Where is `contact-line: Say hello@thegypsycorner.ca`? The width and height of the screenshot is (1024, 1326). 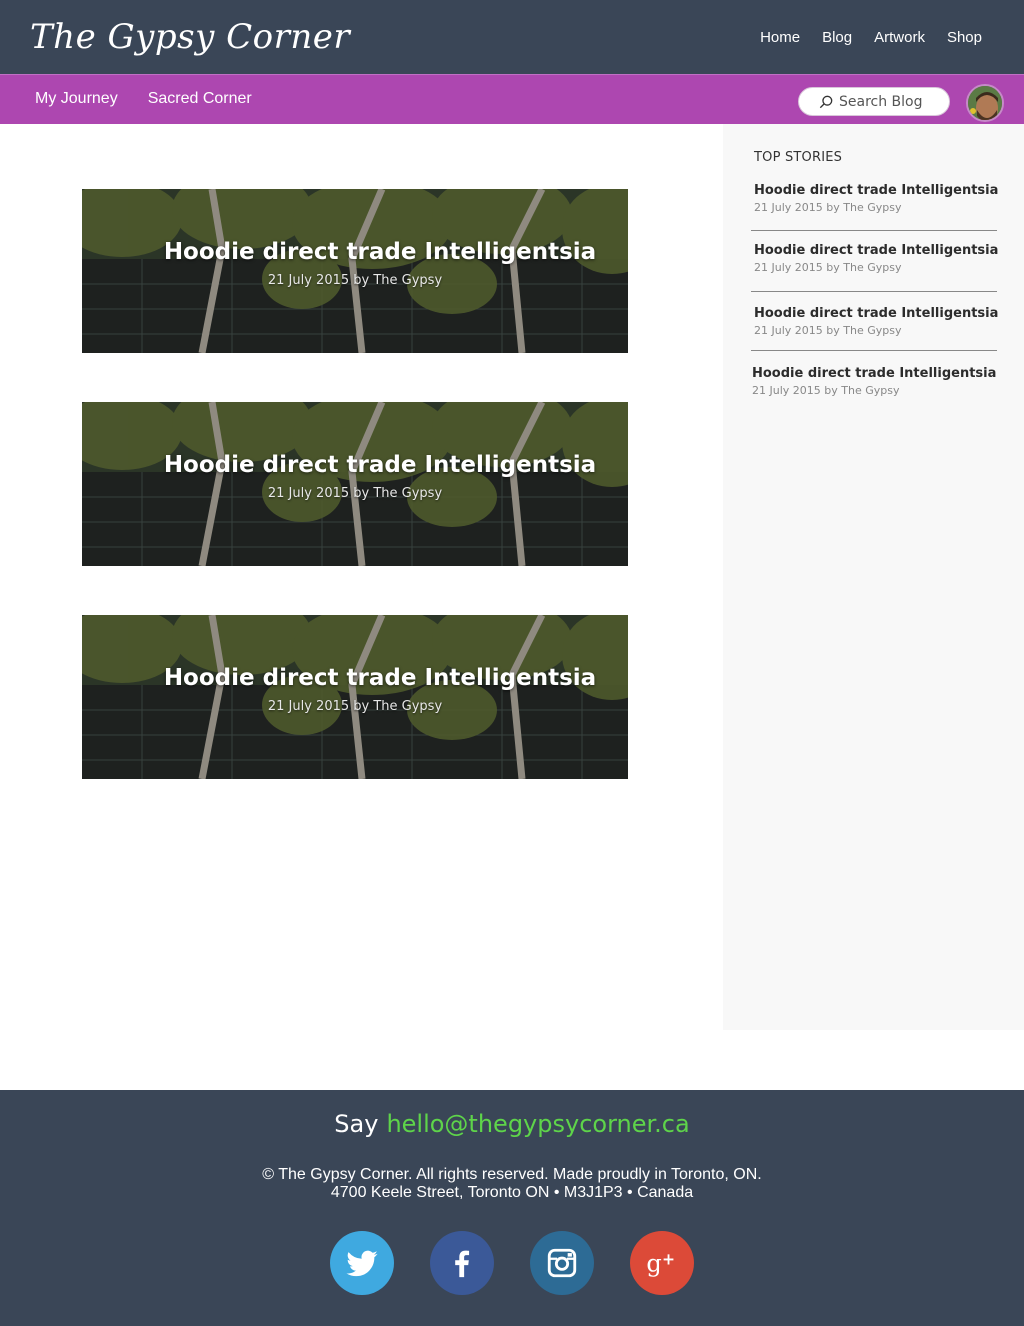
contact-line: Say hello@thegypsycorner.ca is located at coordinates (512, 1124).